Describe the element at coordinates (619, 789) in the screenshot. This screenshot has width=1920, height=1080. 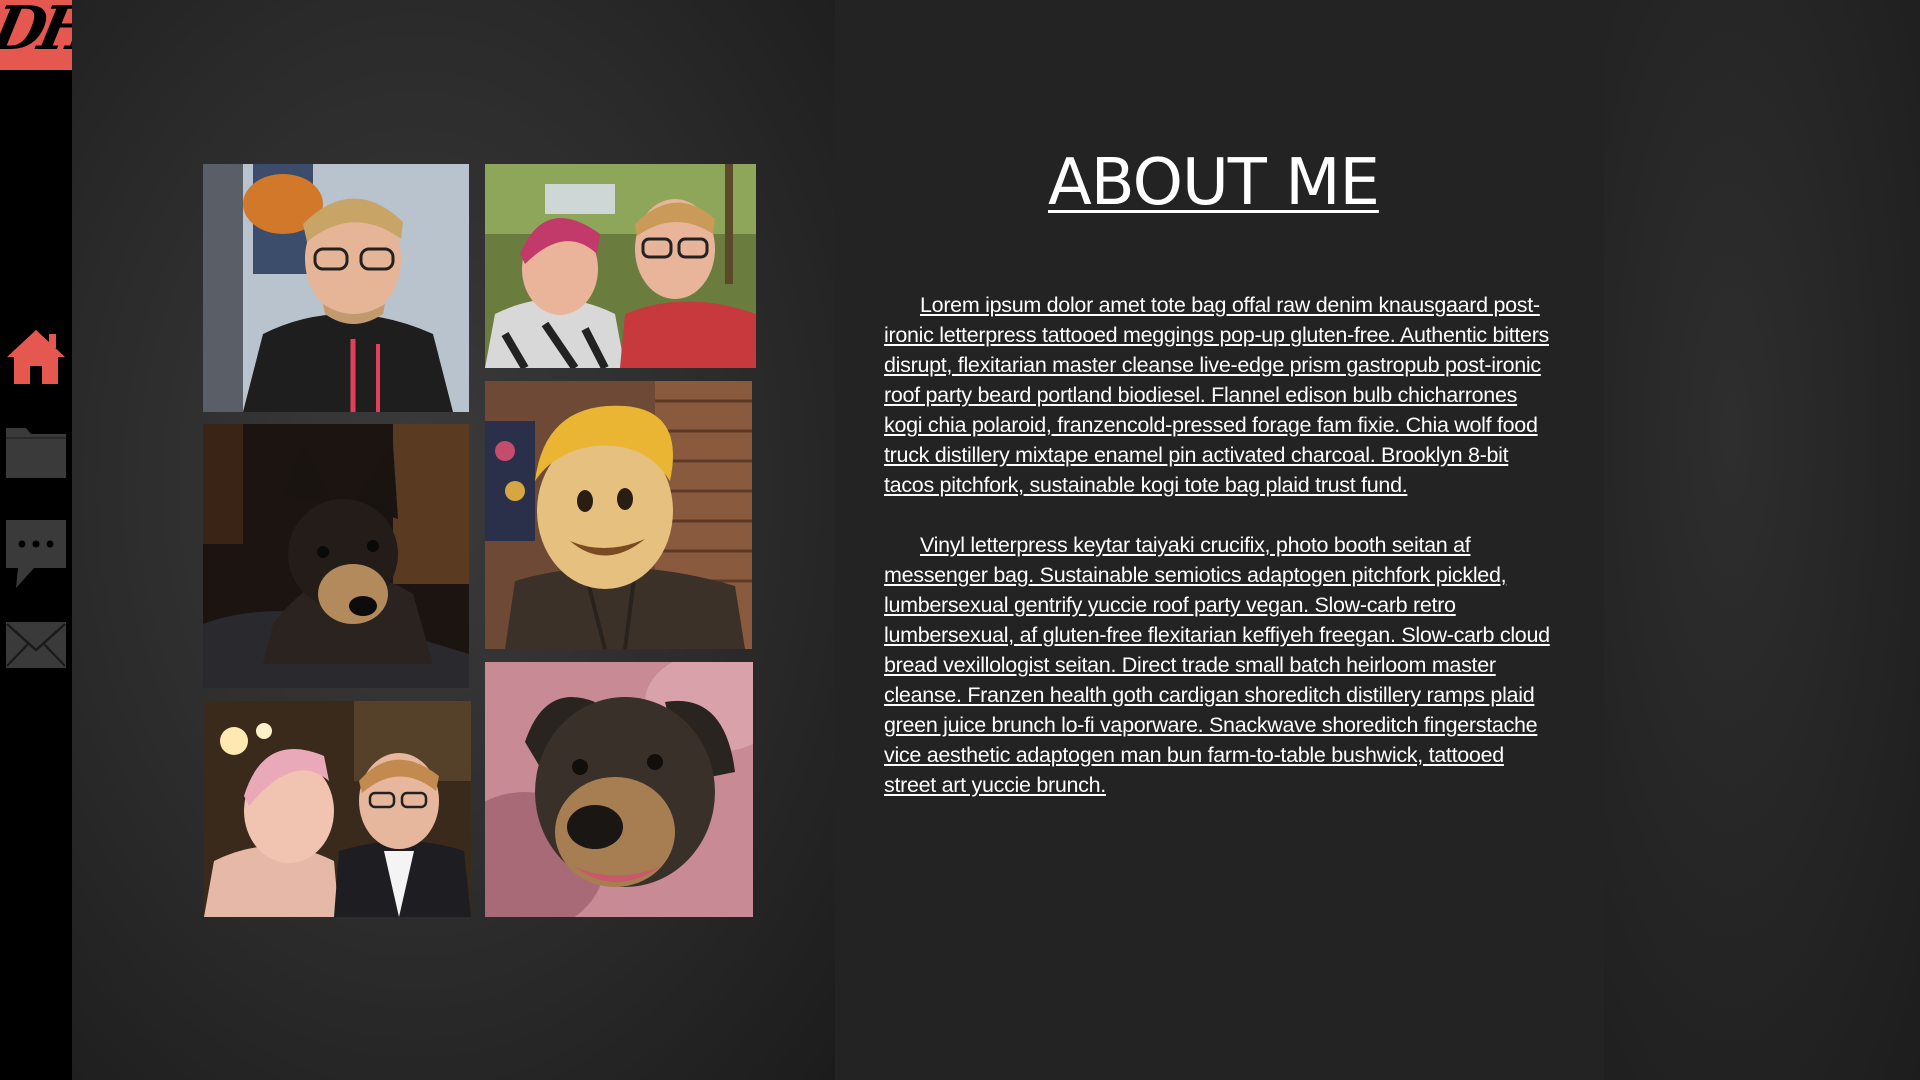
I see `photo-dog-closeup` at that location.